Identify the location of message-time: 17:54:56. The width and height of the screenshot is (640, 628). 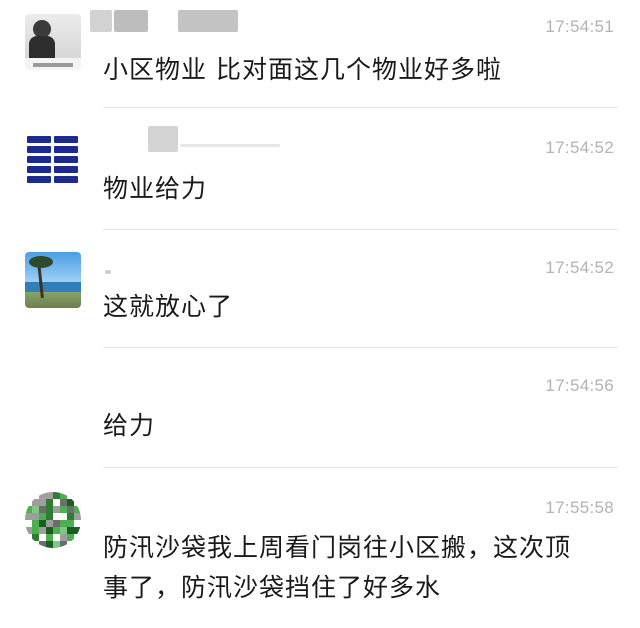
(579, 385).